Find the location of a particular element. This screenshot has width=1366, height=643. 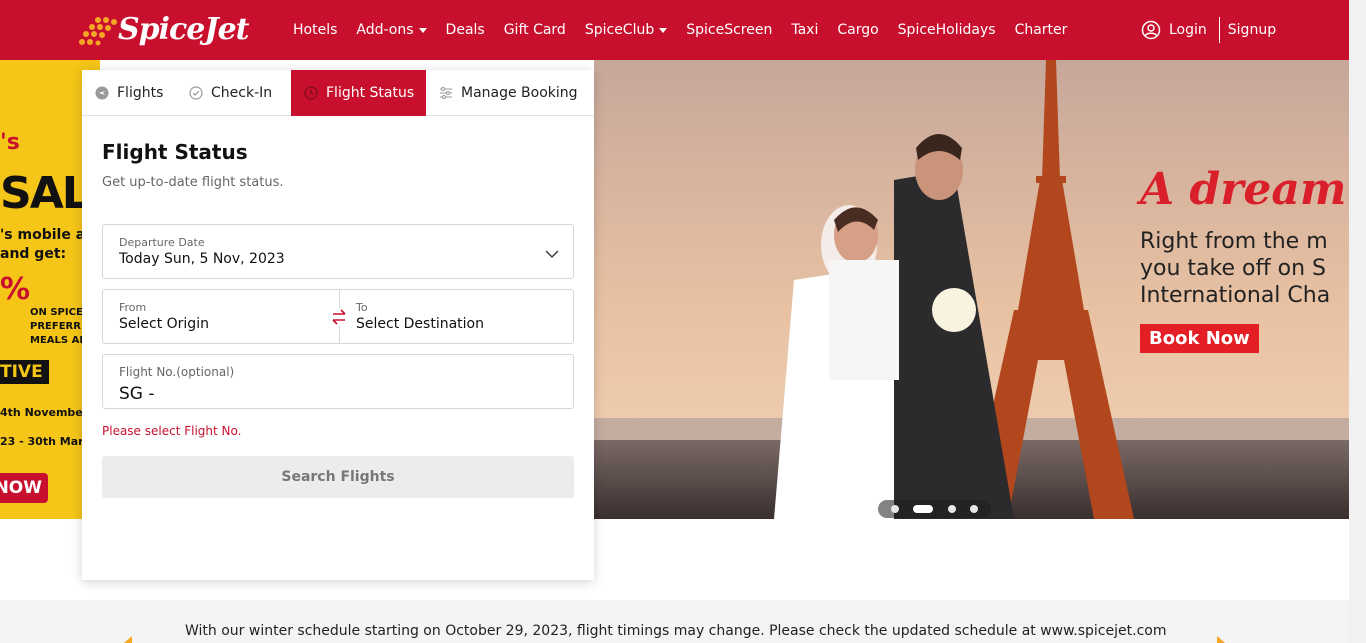

nav-charter-label: Charter is located at coordinates (1041, 30).